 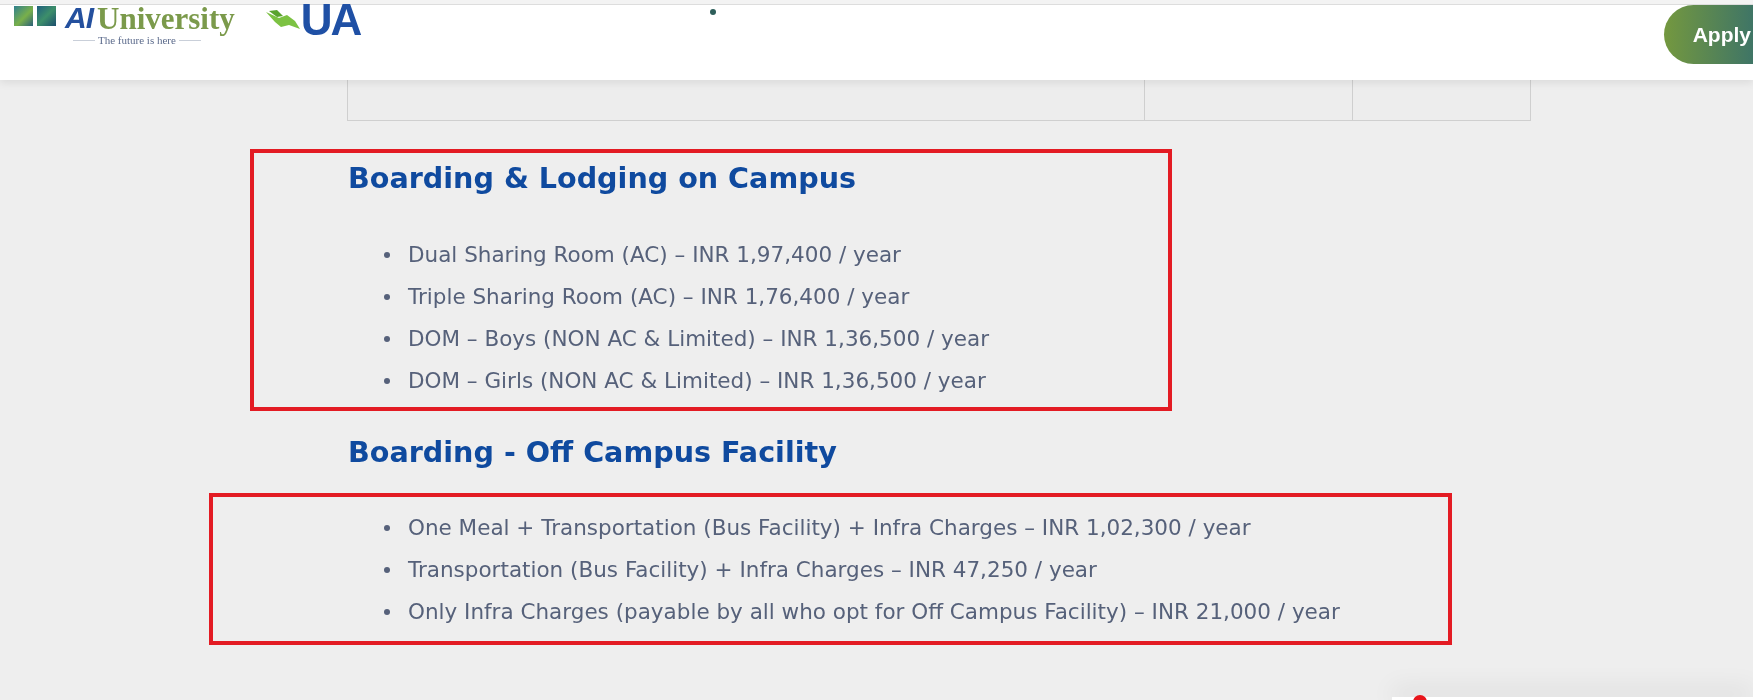 What do you see at coordinates (602, 178) in the screenshot?
I see `section-heading: Boarding & Lodging on Campus` at bounding box center [602, 178].